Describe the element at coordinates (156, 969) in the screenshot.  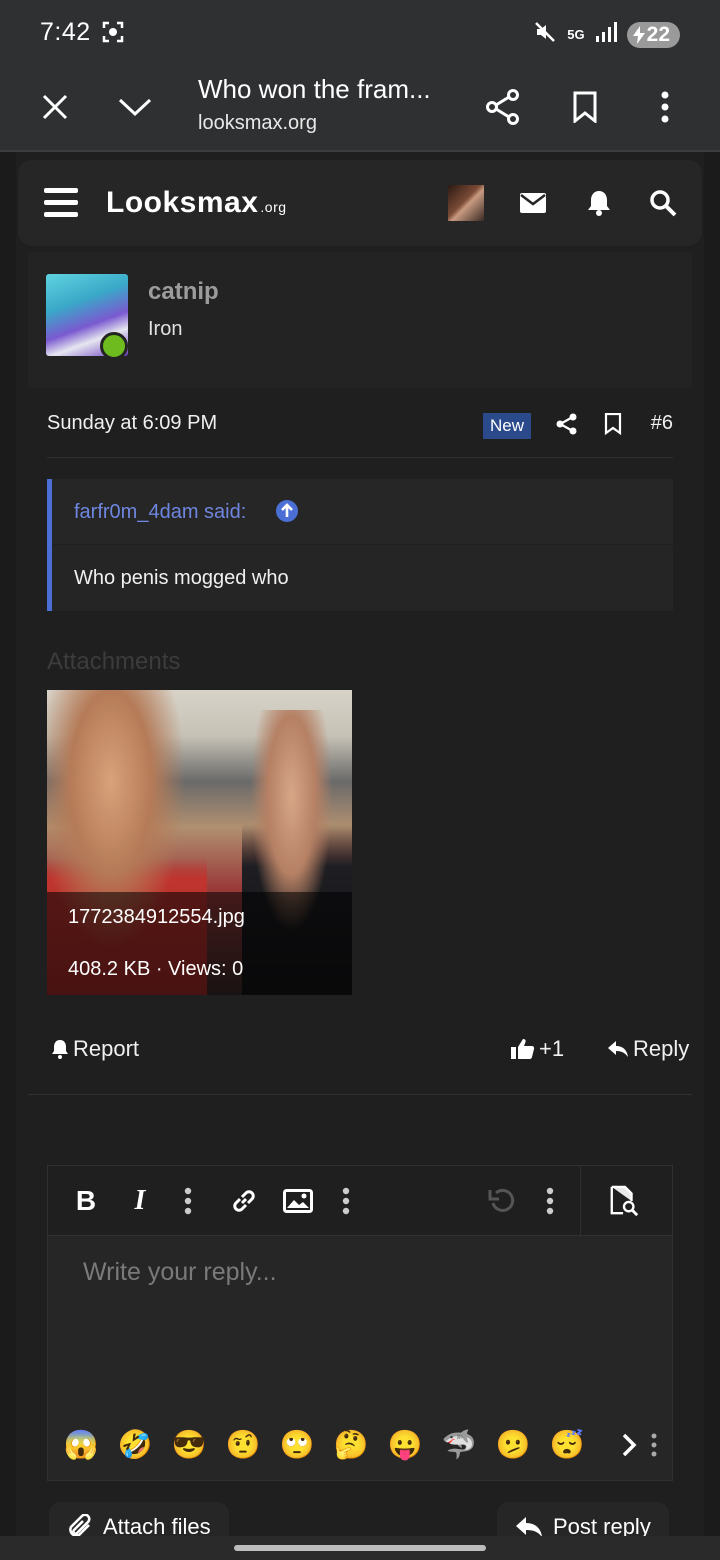
I see `attachment-meta: 408.2 KB · Views: 0` at that location.